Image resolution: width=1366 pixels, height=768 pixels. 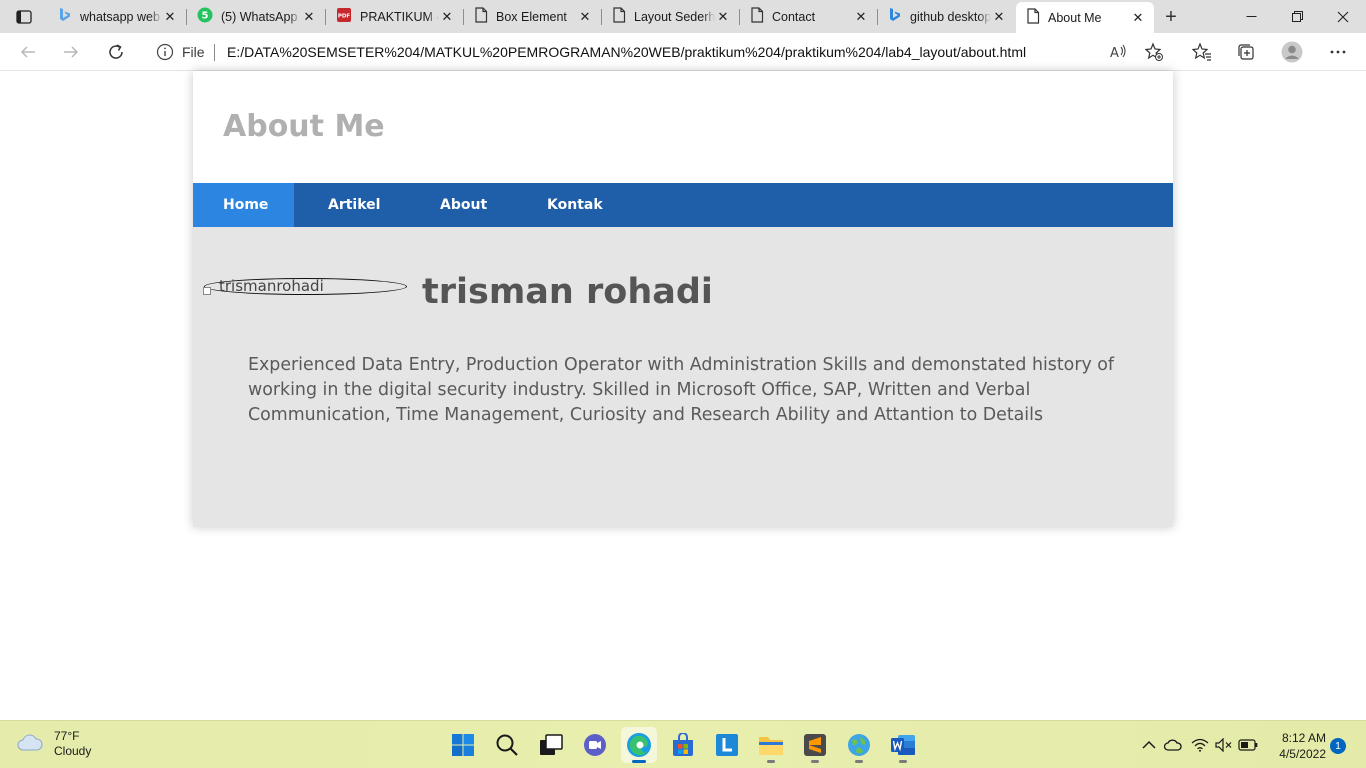 I want to click on active-indicator, so click(x=639, y=761).